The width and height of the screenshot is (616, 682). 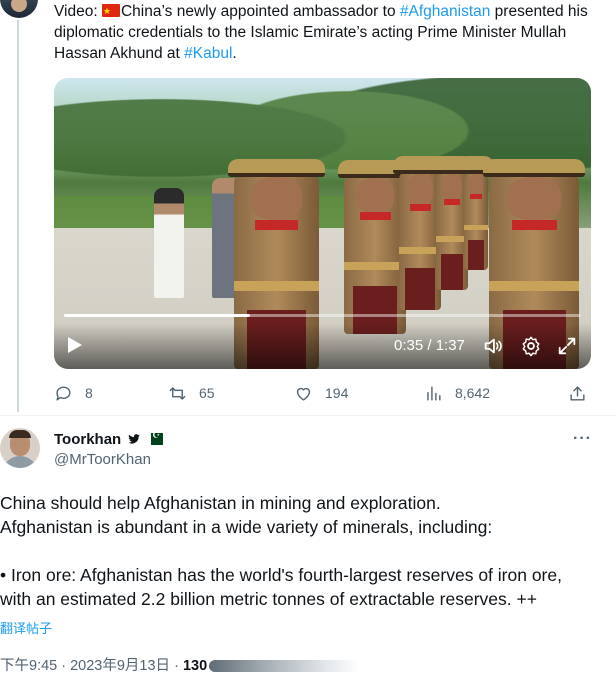 What do you see at coordinates (110, 11) in the screenshot?
I see `china-flag-icon` at bounding box center [110, 11].